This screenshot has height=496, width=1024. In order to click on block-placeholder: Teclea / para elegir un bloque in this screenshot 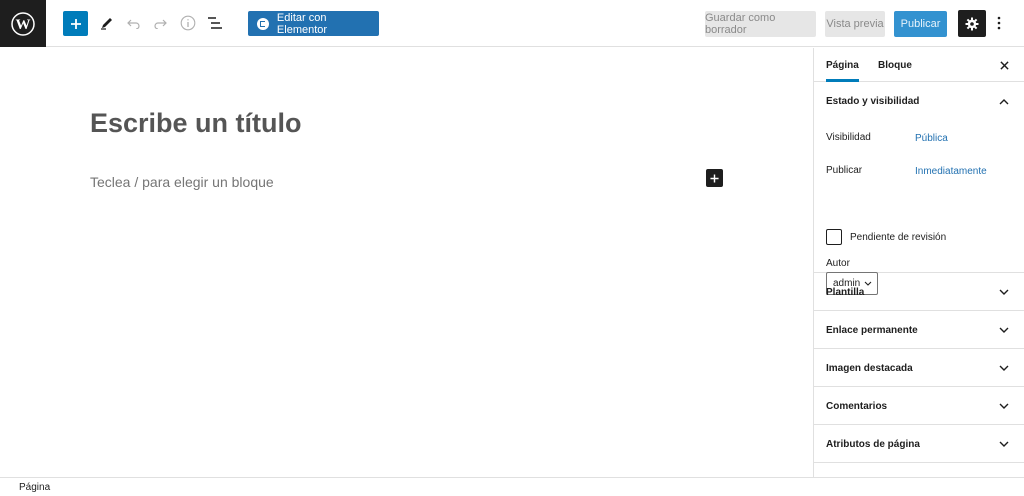, I will do `click(182, 182)`.